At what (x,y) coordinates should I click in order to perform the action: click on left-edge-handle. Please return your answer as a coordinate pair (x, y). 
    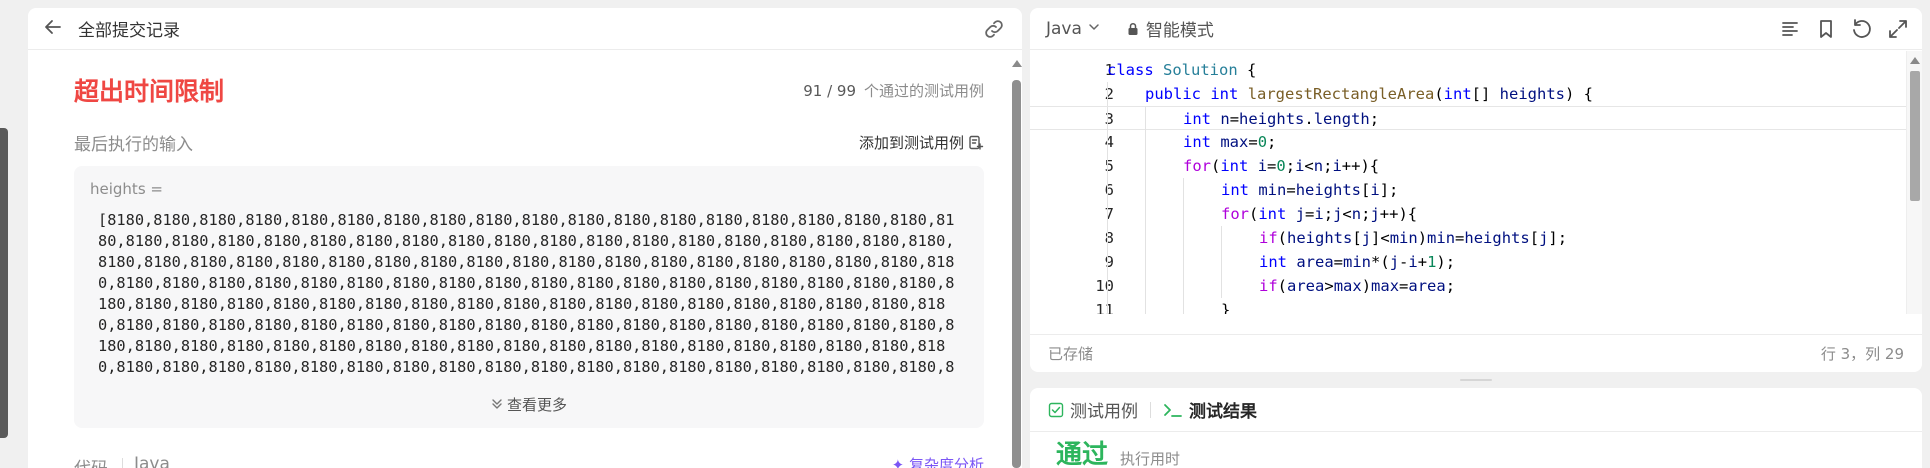
    Looking at the image, I should click on (4, 283).